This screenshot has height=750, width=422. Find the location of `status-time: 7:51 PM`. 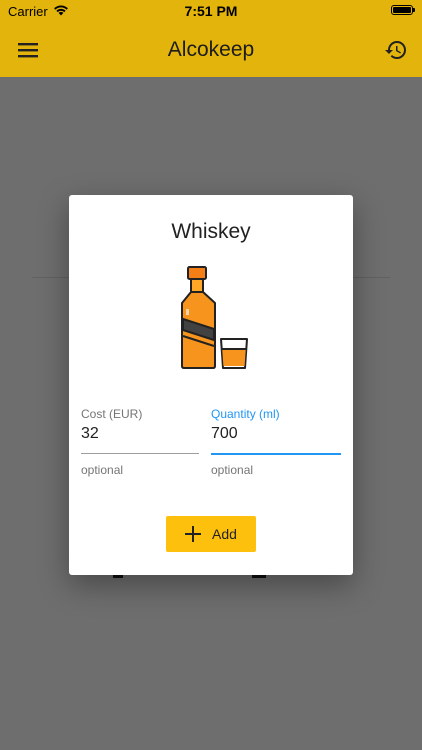

status-time: 7:51 PM is located at coordinates (211, 11).